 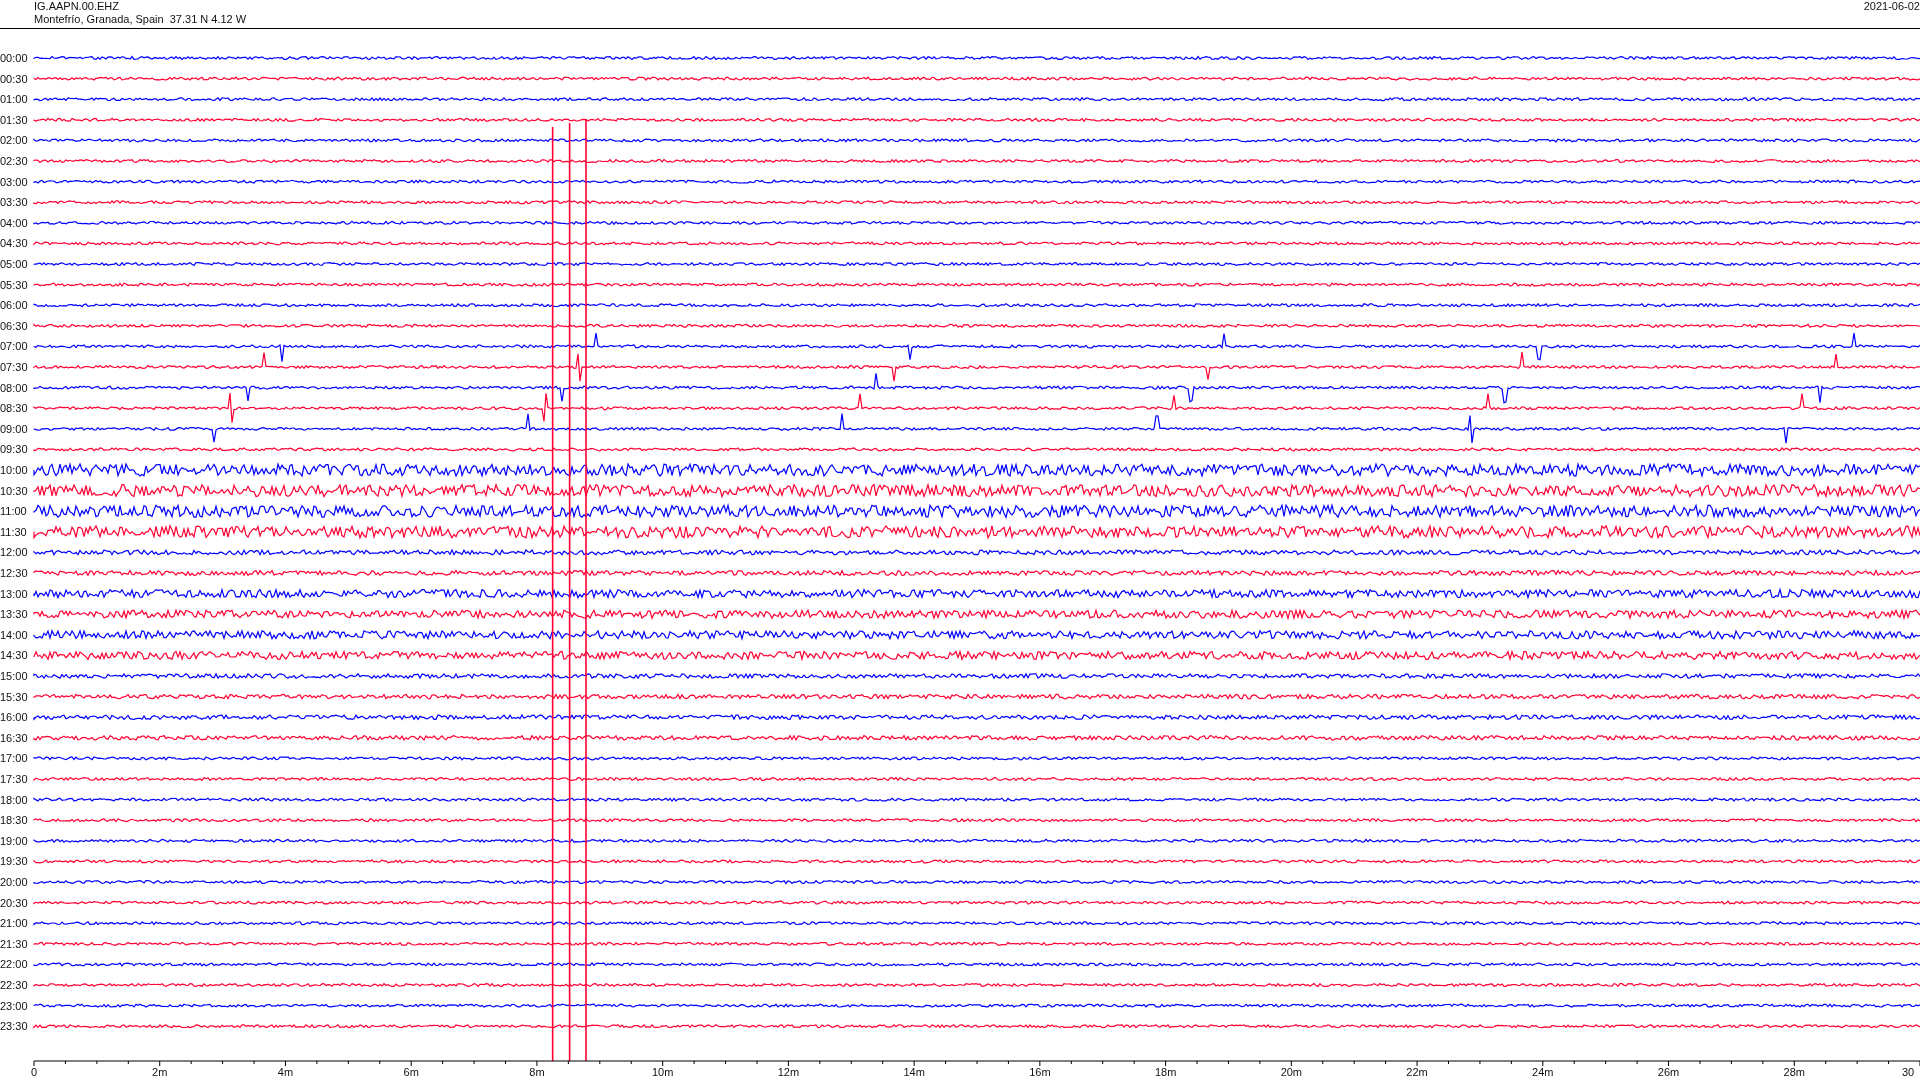 What do you see at coordinates (14, 161) in the screenshot?
I see `time-label: 02:30` at bounding box center [14, 161].